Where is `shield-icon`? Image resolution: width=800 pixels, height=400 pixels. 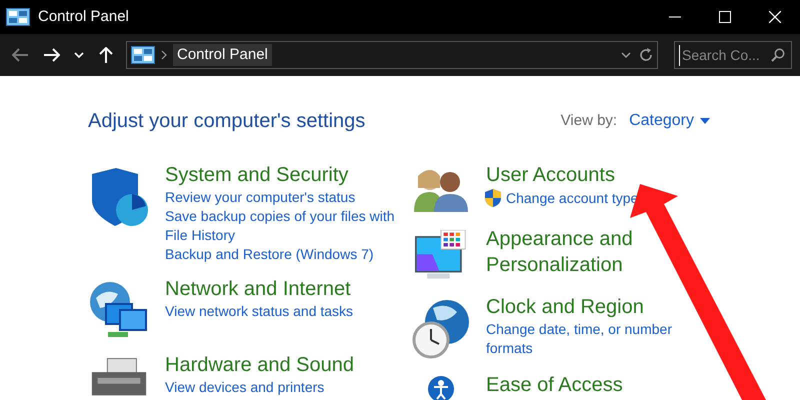
shield-icon is located at coordinates (493, 198).